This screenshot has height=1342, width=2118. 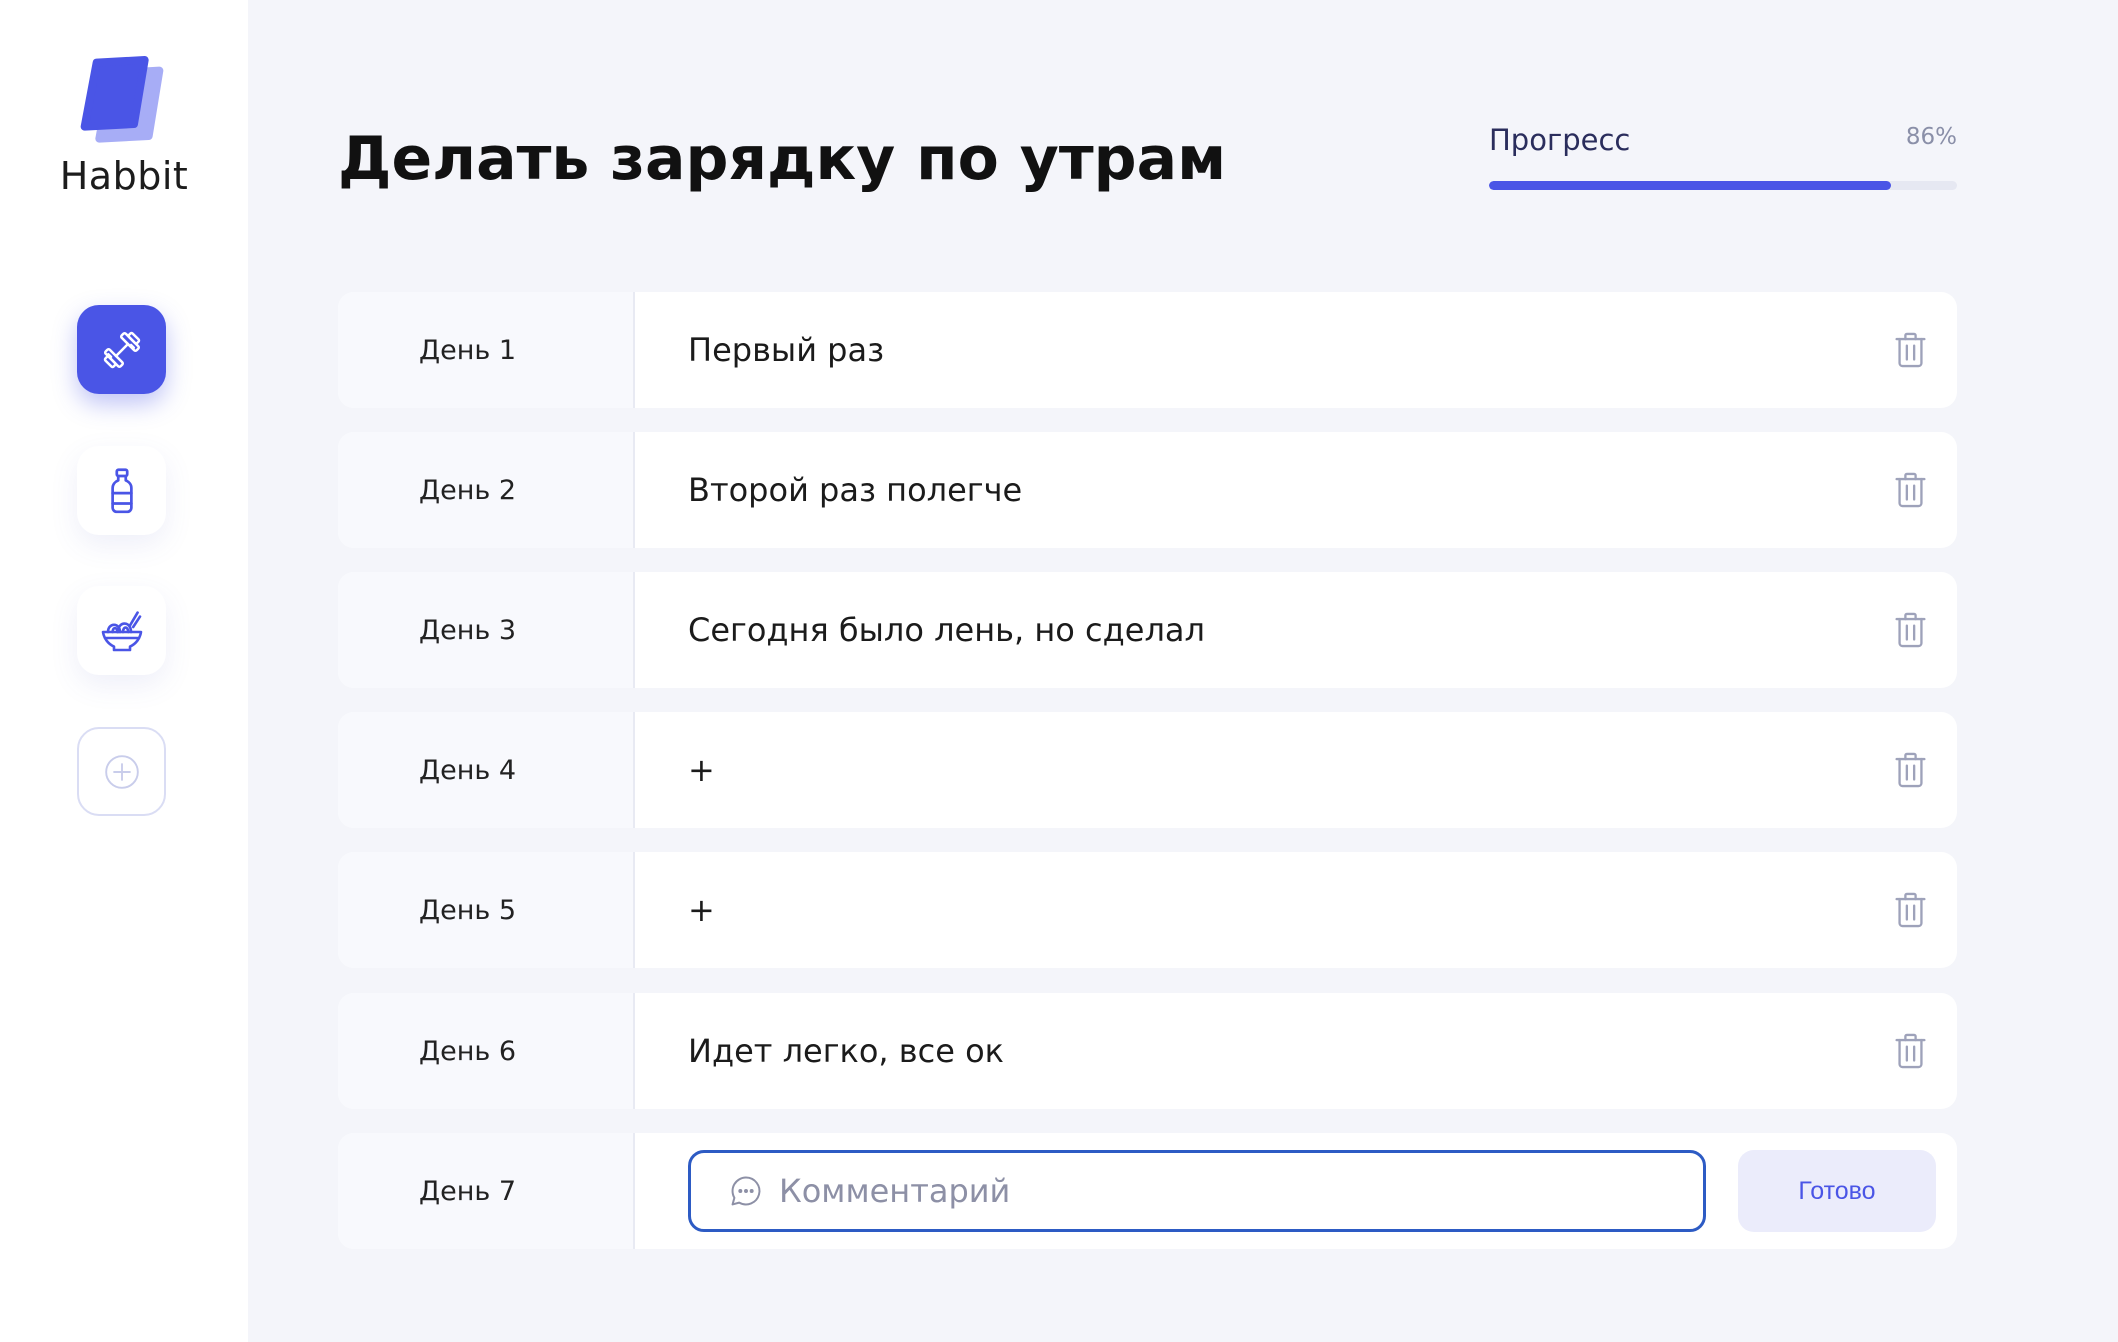 What do you see at coordinates (1147, 910) in the screenshot?
I see `day-row: День 5 +` at bounding box center [1147, 910].